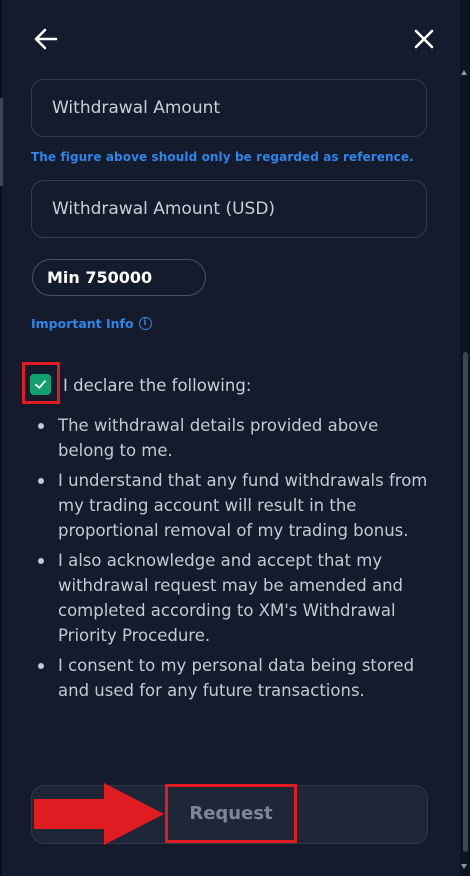  Describe the element at coordinates (1, 142) in the screenshot. I see `left-scroll-marker` at that location.